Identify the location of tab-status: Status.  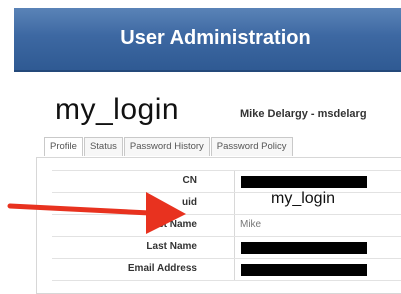
(103, 146).